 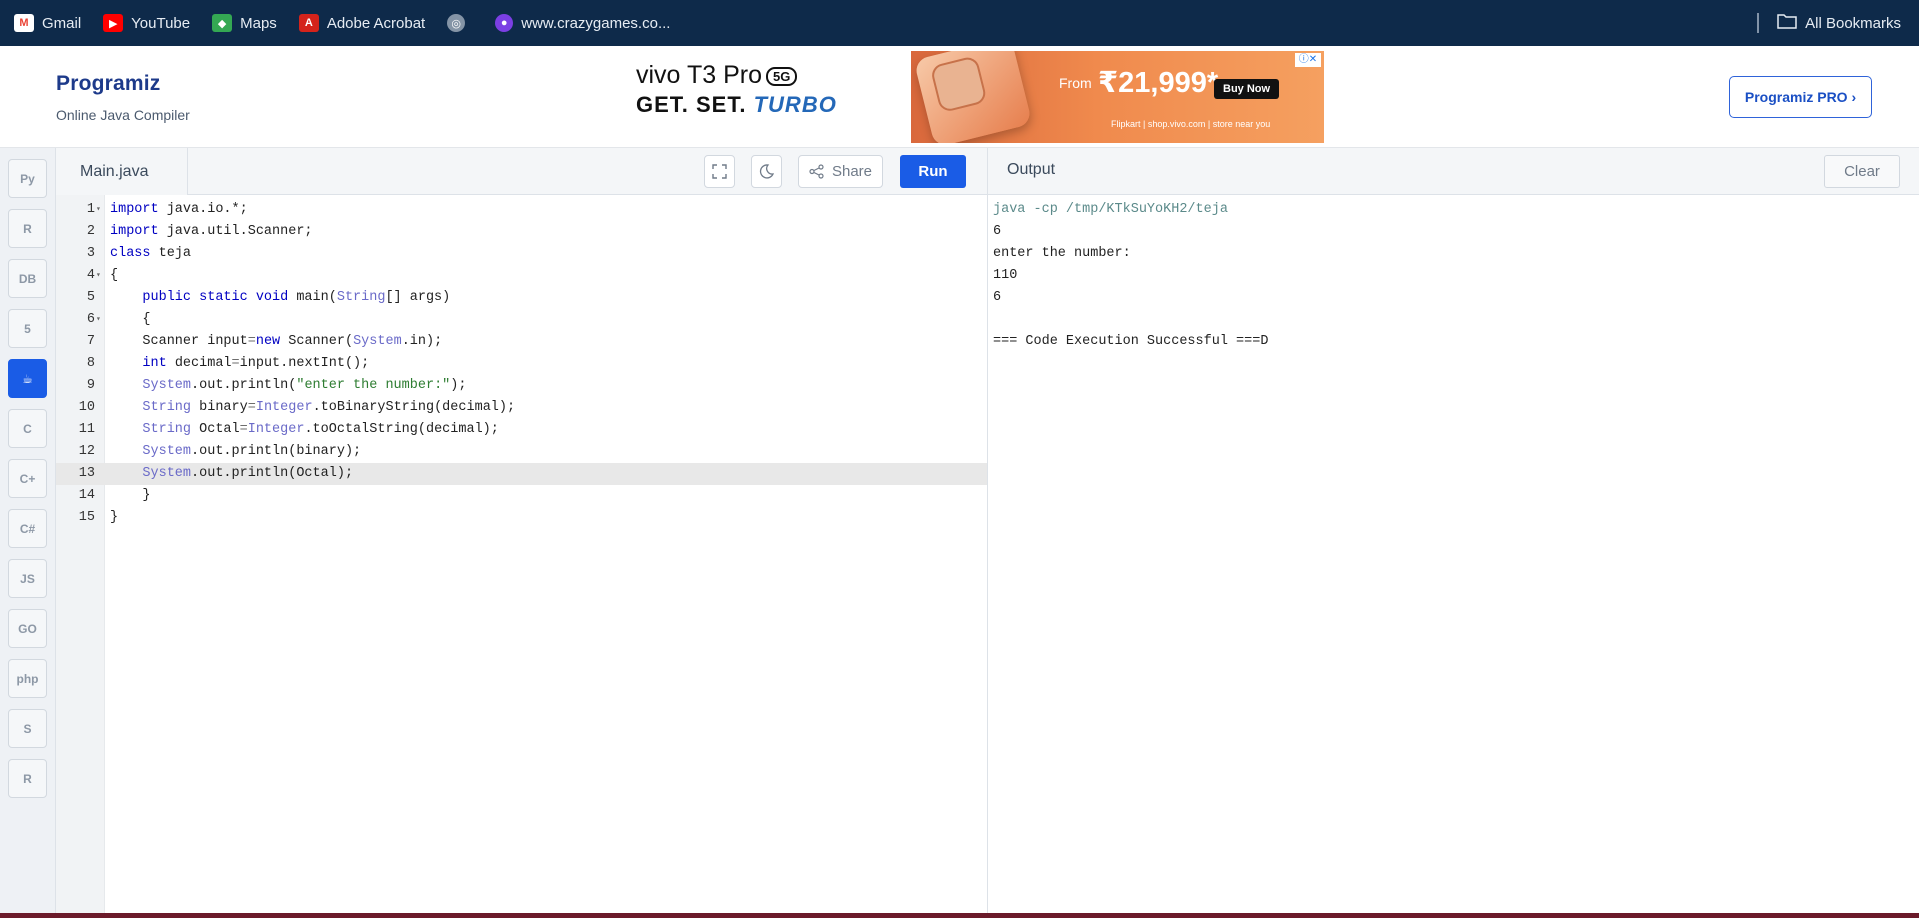 What do you see at coordinates (27, 428) in the screenshot?
I see `c-icon: C` at bounding box center [27, 428].